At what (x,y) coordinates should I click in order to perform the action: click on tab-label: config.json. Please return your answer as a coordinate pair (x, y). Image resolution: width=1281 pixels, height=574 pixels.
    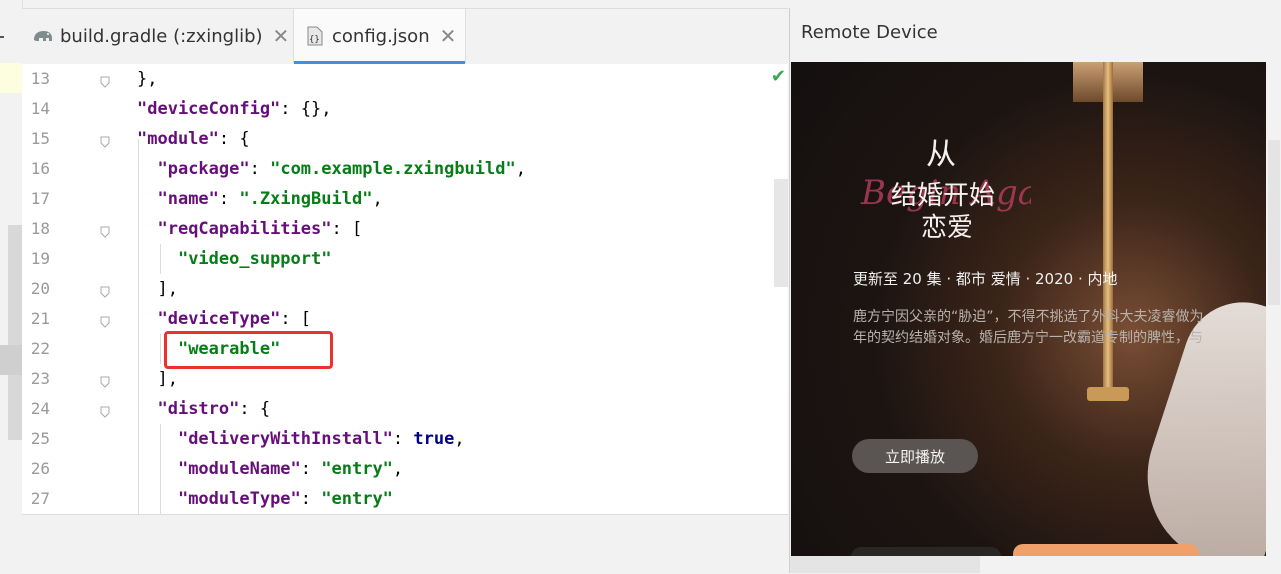
    Looking at the image, I should click on (381, 36).